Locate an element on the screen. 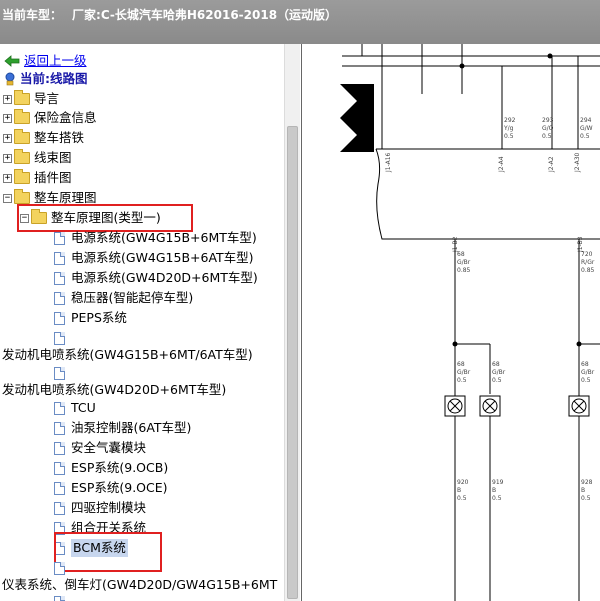 The image size is (600, 601). vehicle-label: 当前车型： is located at coordinates (32, 15).